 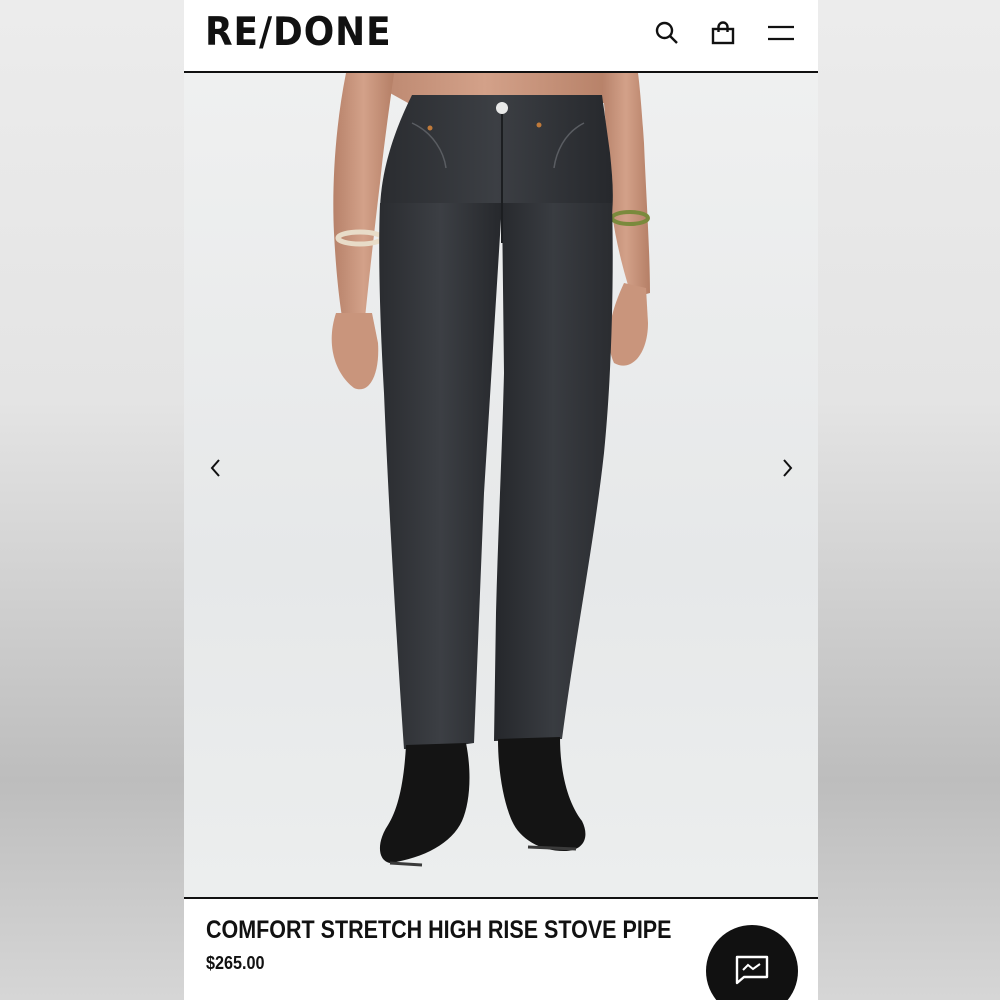 I want to click on chat-button, so click(x=752, y=962).